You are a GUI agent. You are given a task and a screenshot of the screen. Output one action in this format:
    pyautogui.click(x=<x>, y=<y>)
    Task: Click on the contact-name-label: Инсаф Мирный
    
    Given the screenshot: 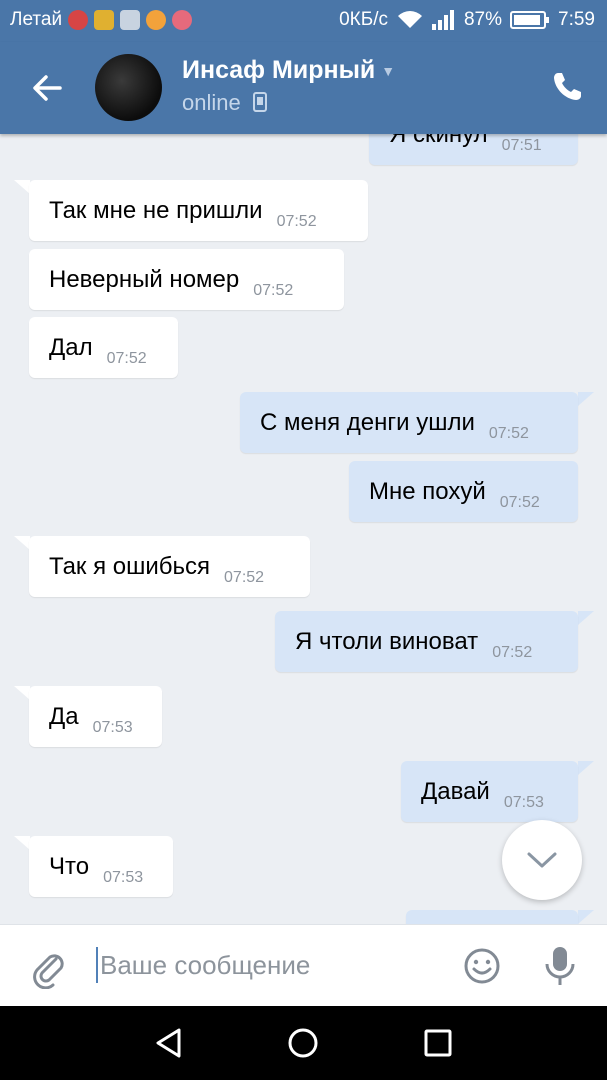 What is the action you would take?
    pyautogui.click(x=279, y=70)
    